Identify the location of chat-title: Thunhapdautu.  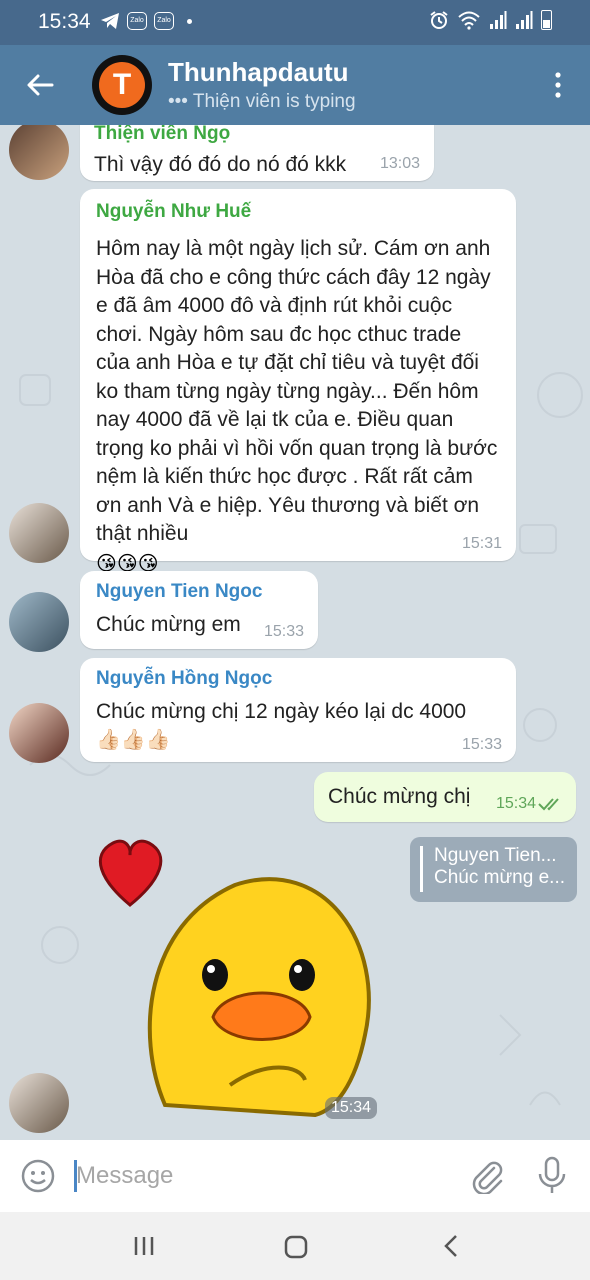
(258, 72).